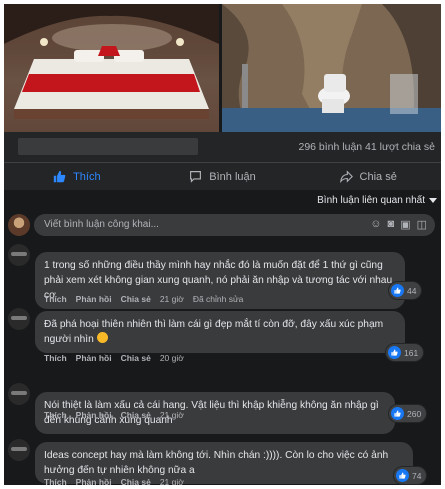 The width and height of the screenshot is (445, 489). Describe the element at coordinates (433, 200) in the screenshot. I see `chevron-down-icon` at that location.